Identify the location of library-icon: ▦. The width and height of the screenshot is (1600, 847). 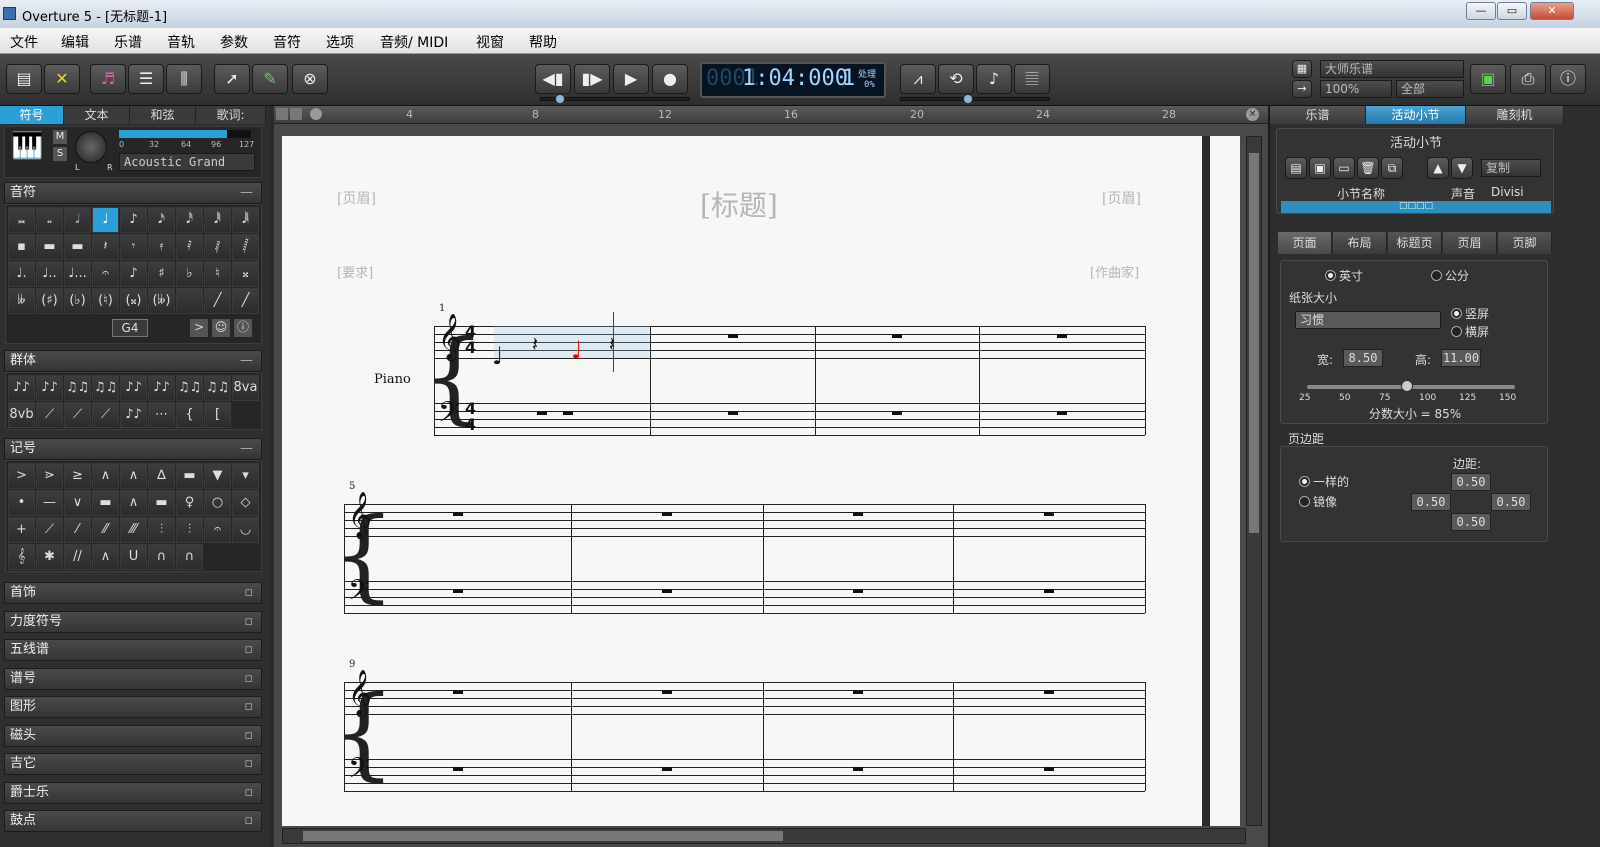
(1302, 69).